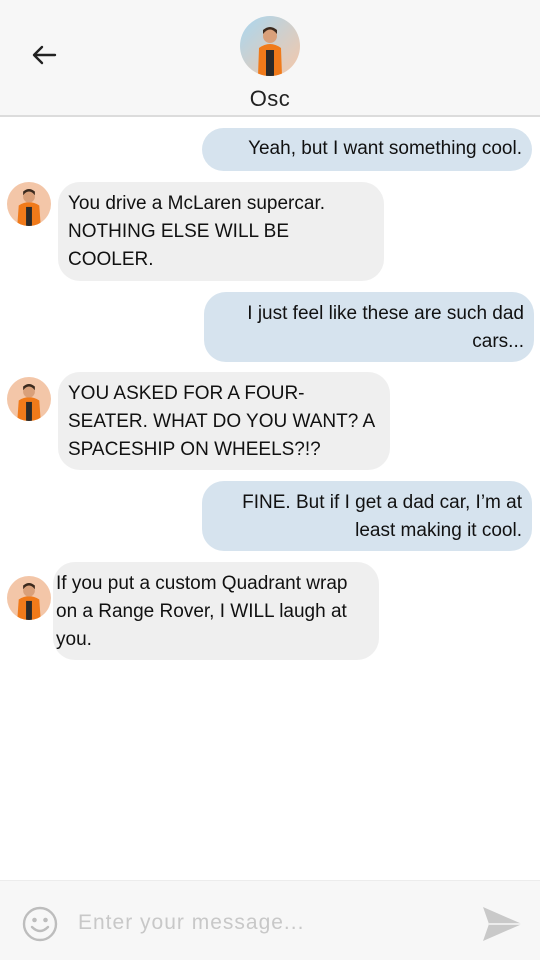  I want to click on arrow-left-icon, so click(44, 55).